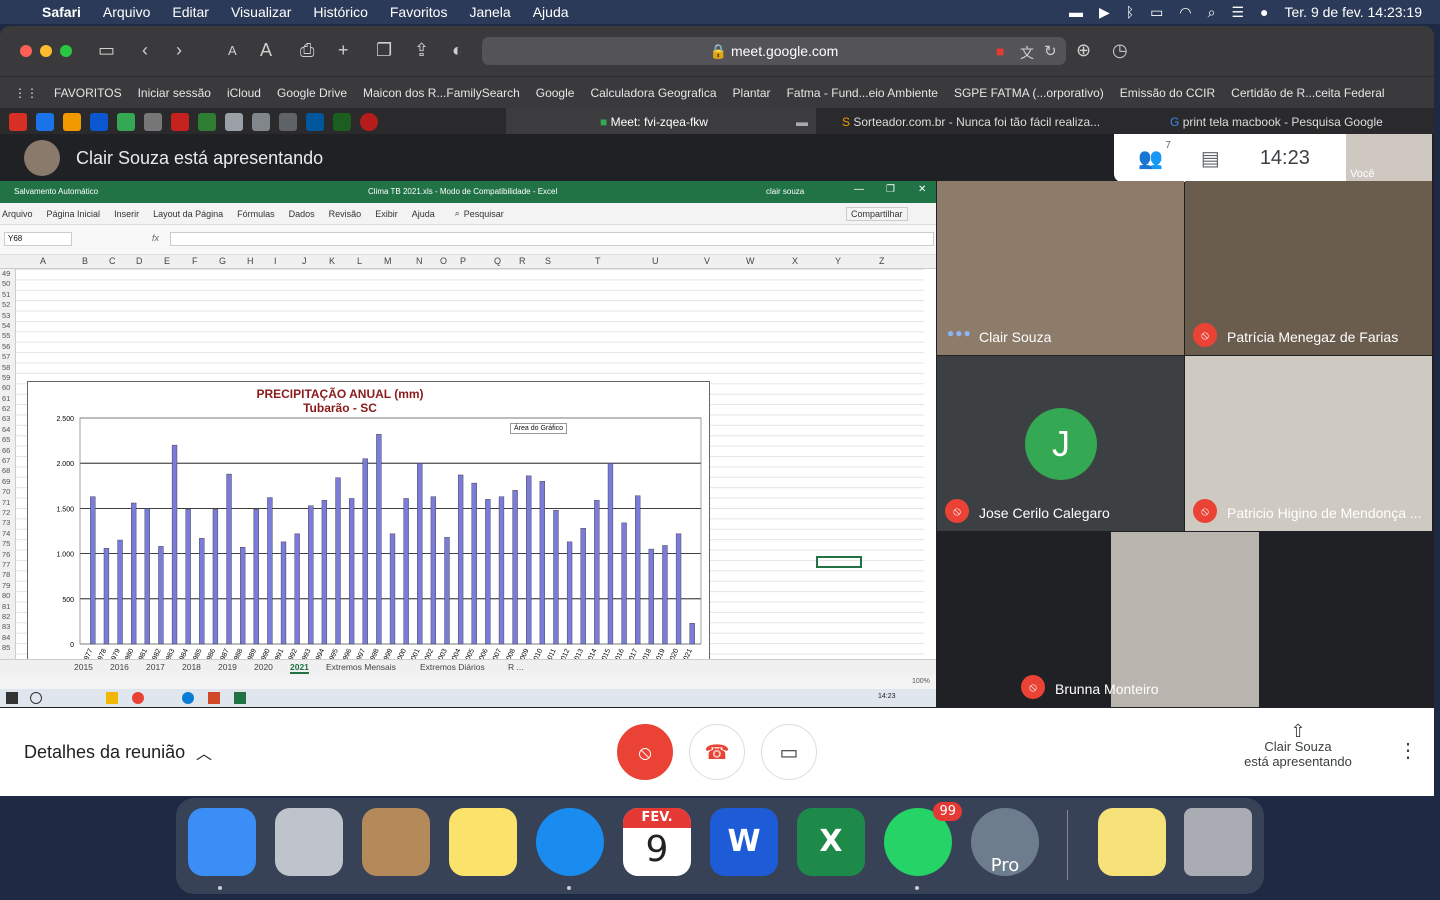 The width and height of the screenshot is (1440, 900). I want to click on camera-recording-icon: ■, so click(1000, 51).